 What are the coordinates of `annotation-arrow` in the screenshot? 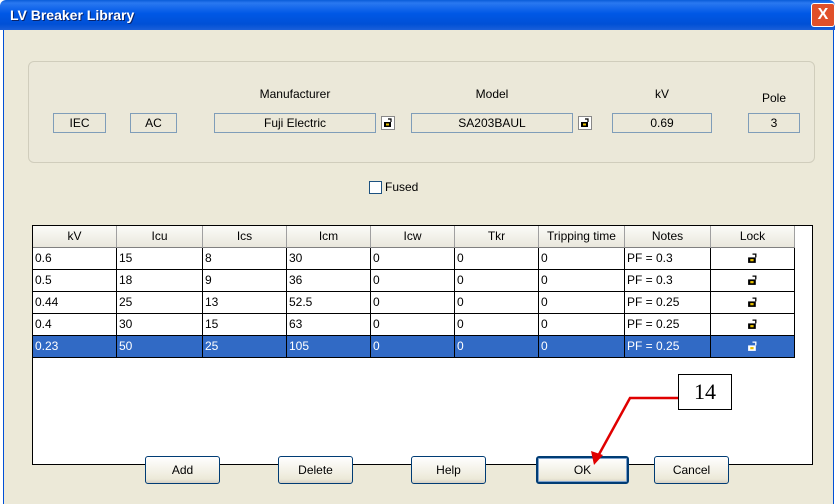 It's located at (634, 430).